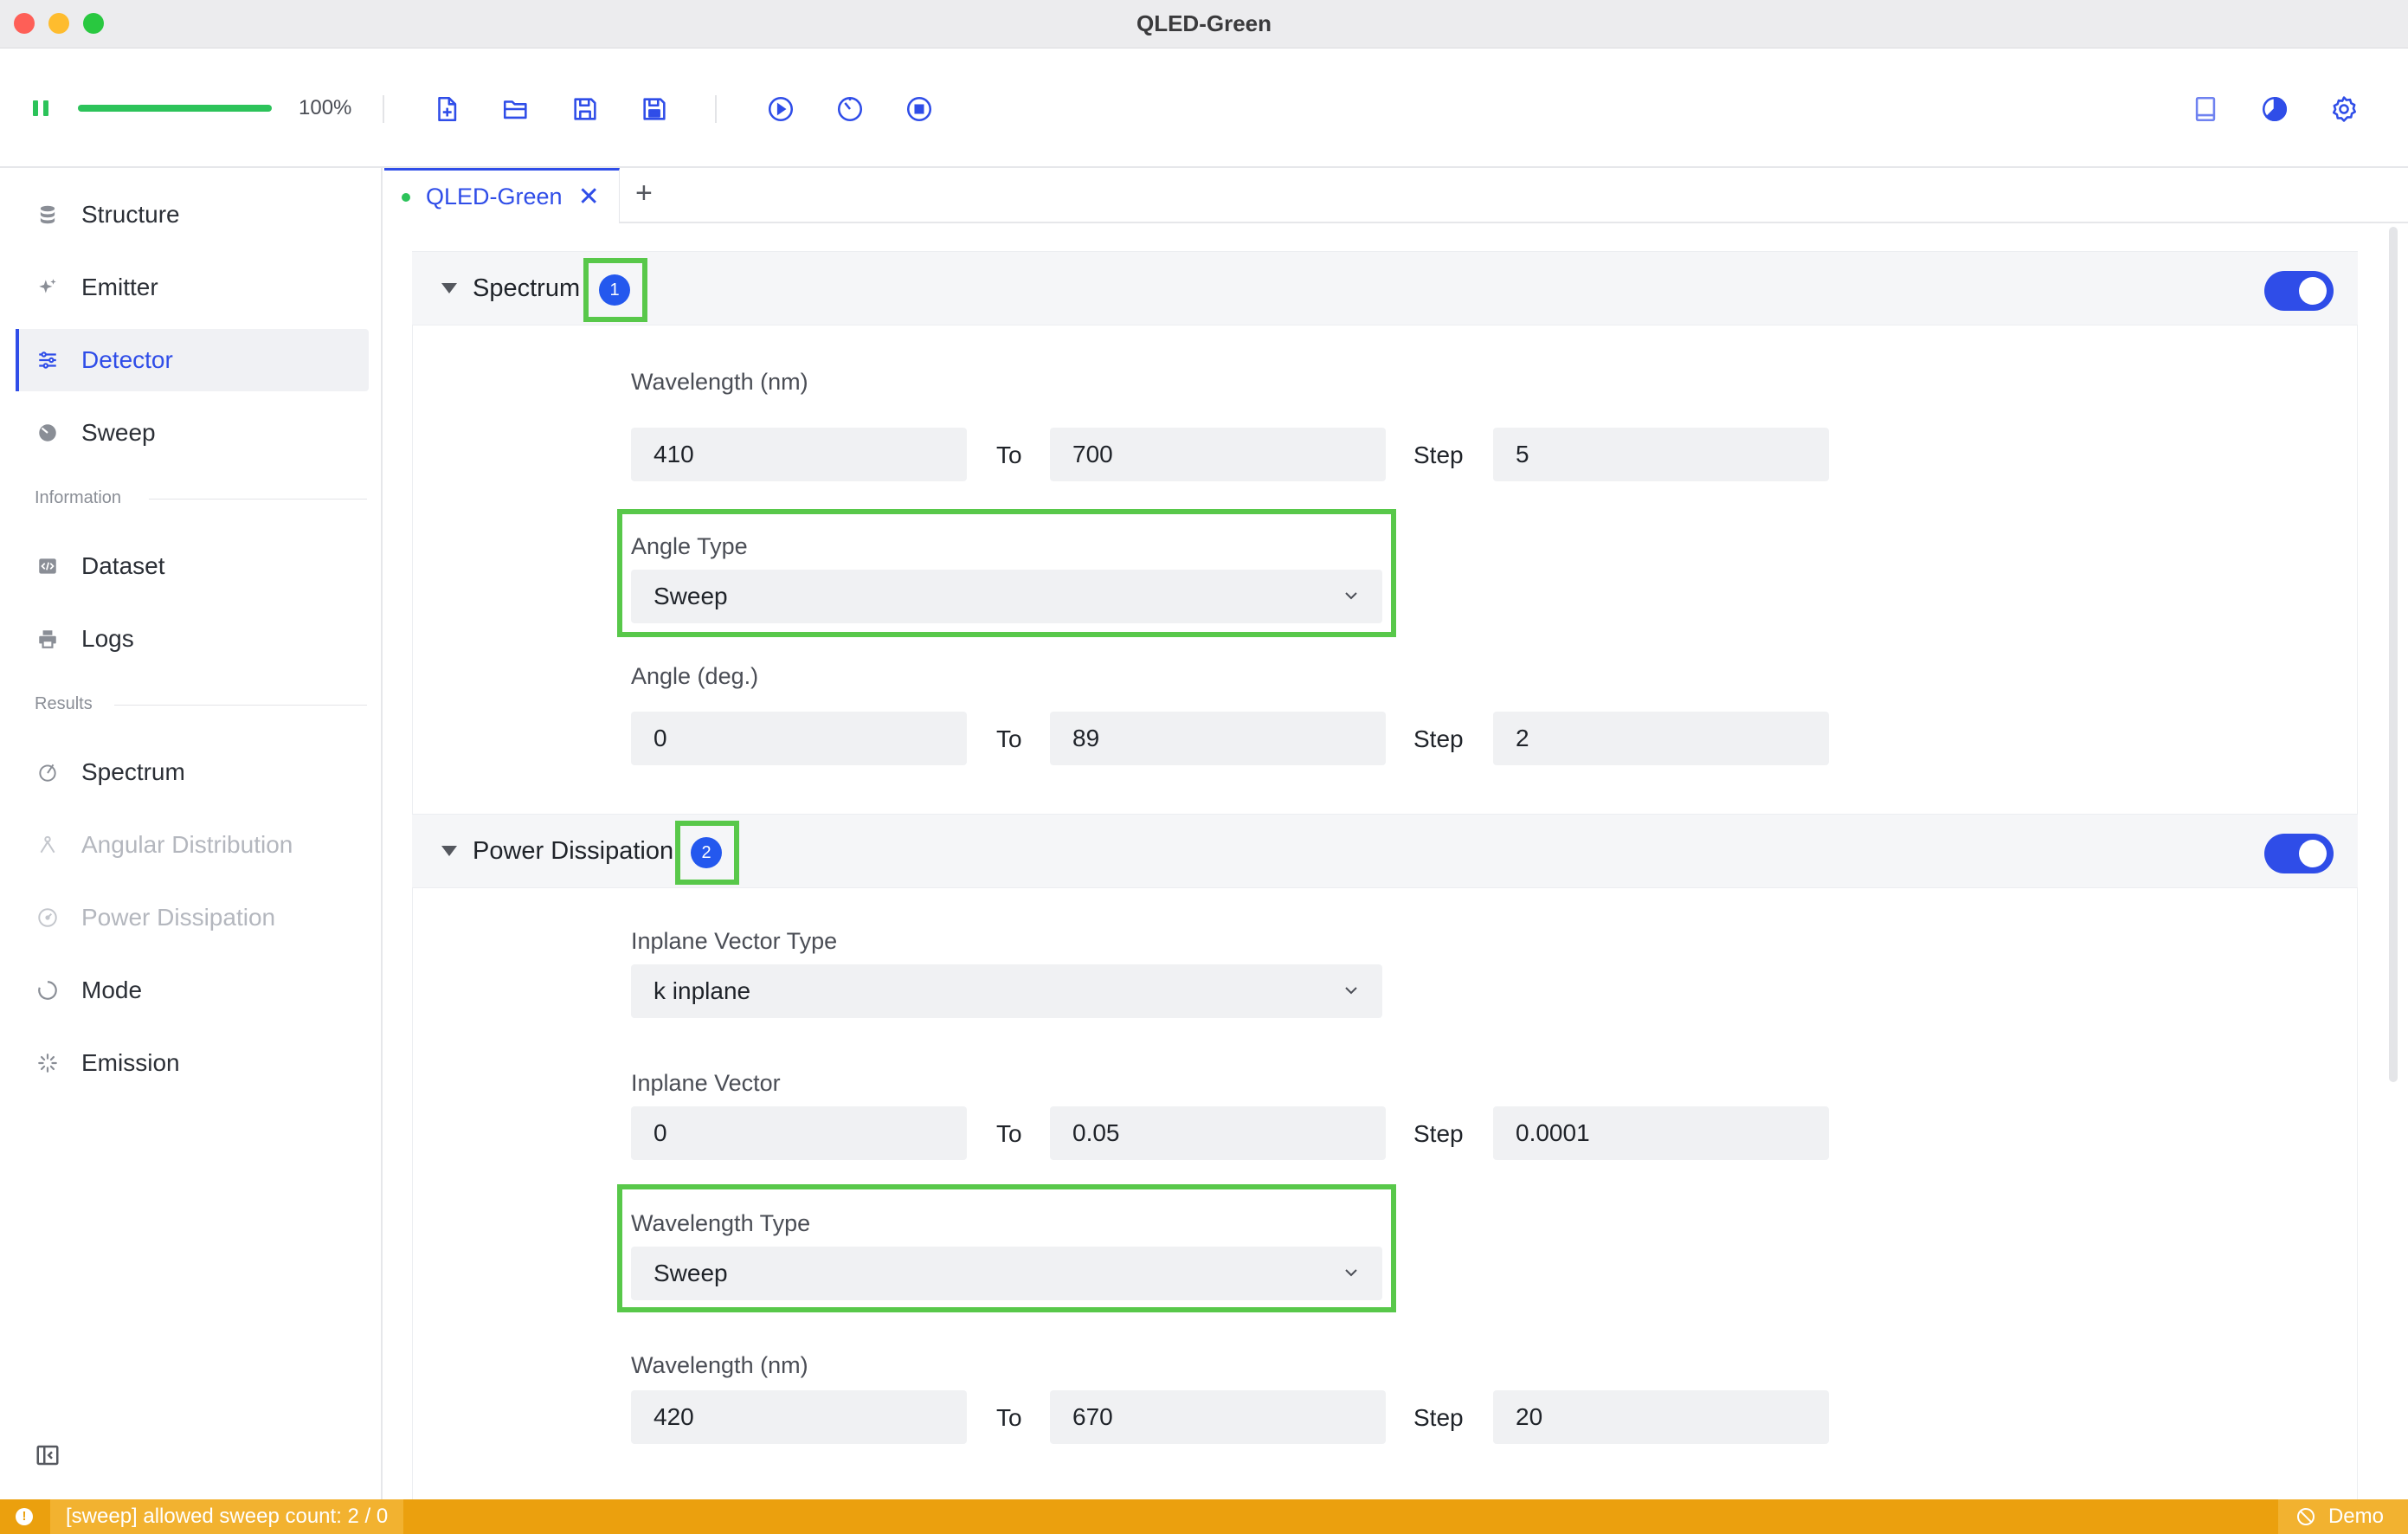 The height and width of the screenshot is (1534, 2408). Describe the element at coordinates (192, 433) in the screenshot. I see `sidebar-item-sweep: Sweep` at that location.